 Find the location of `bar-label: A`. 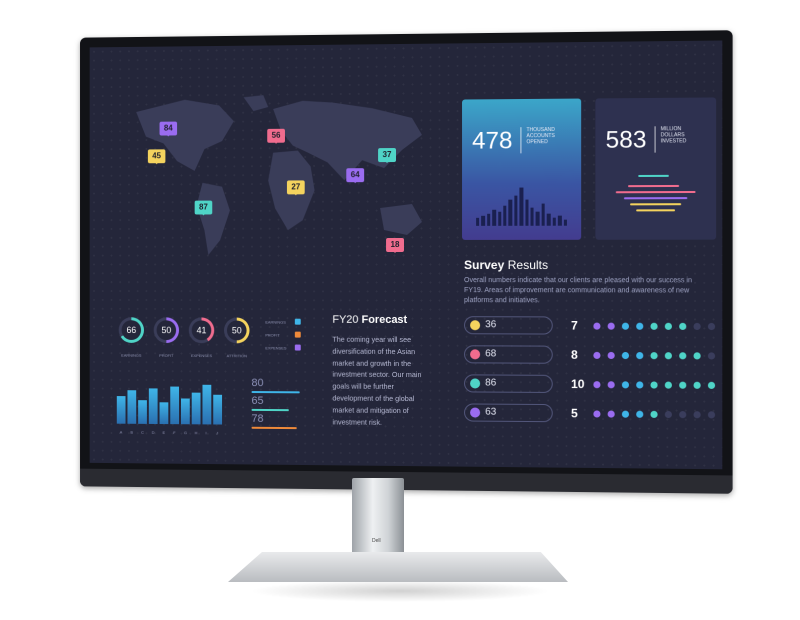

bar-label: A is located at coordinates (121, 432).